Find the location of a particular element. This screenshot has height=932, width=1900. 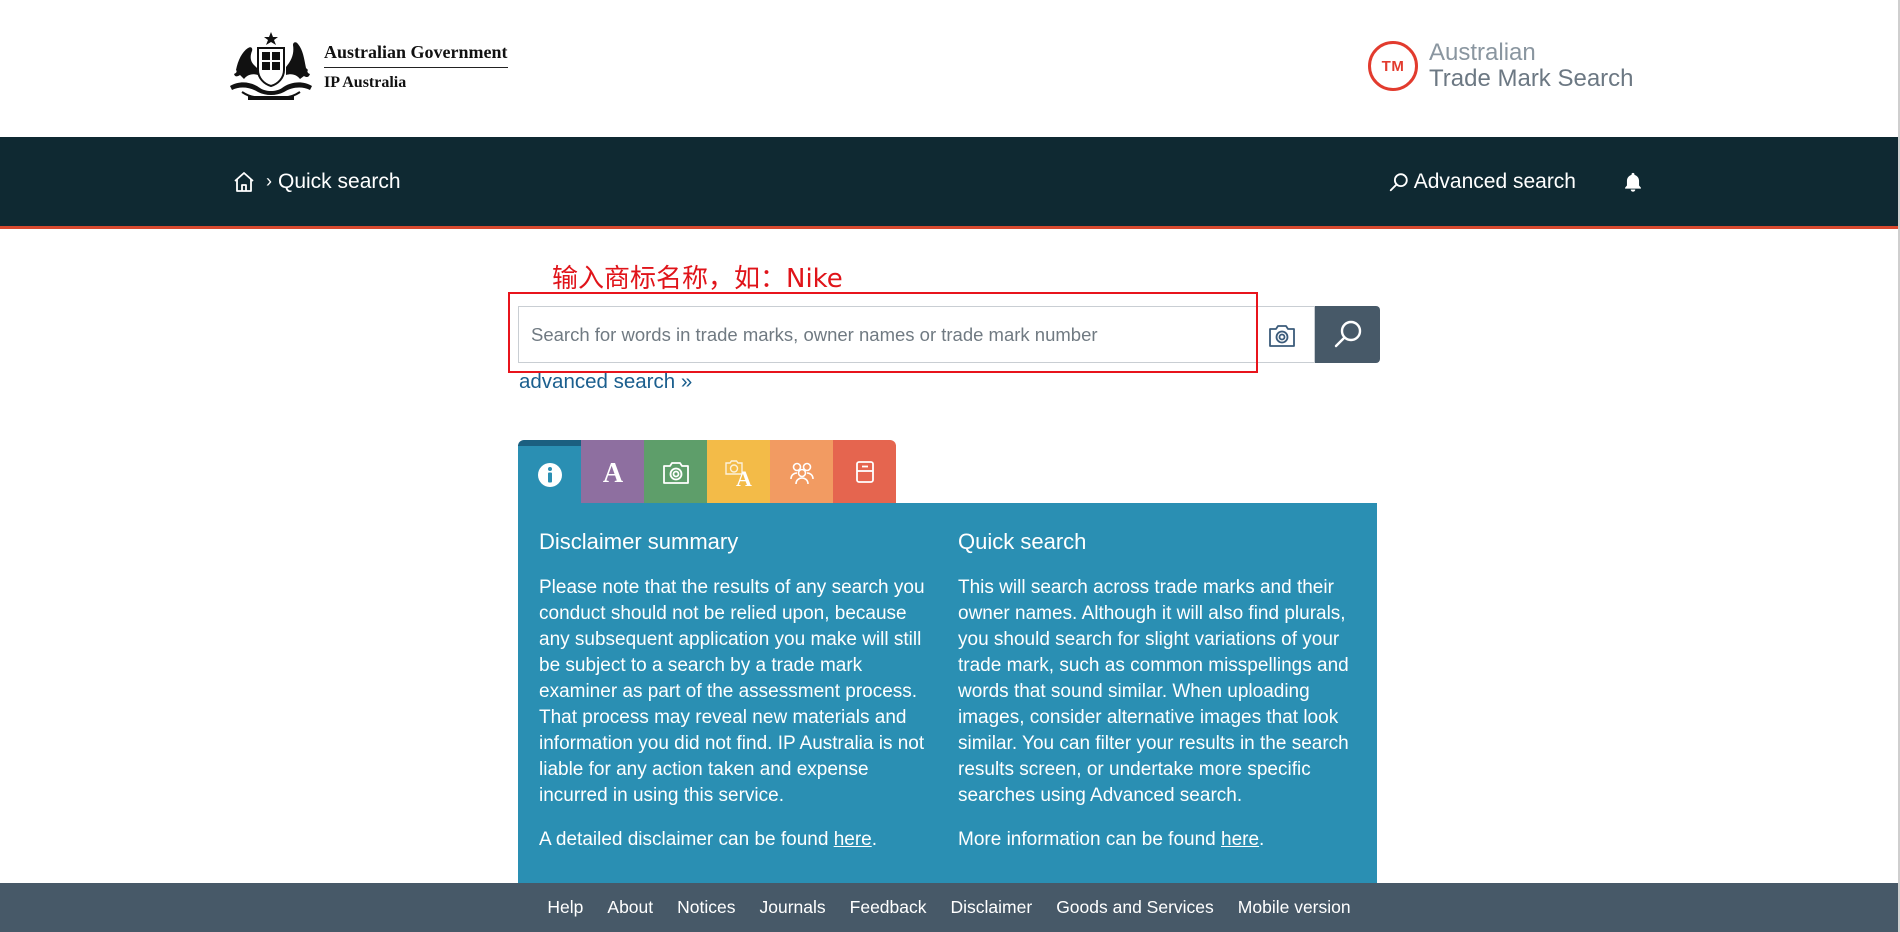

advanced-search-nav-link: Advanced search is located at coordinates (1482, 182).